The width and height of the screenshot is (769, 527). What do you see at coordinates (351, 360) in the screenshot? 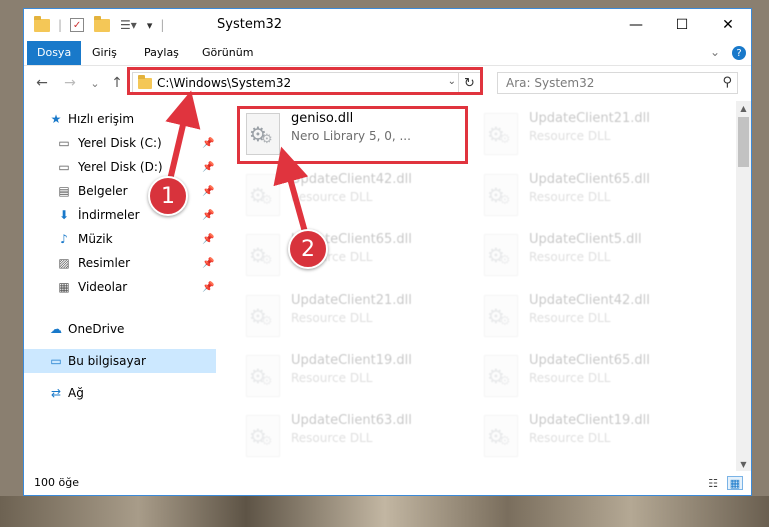
I see `file-name: UpdateClient19.dll` at bounding box center [351, 360].